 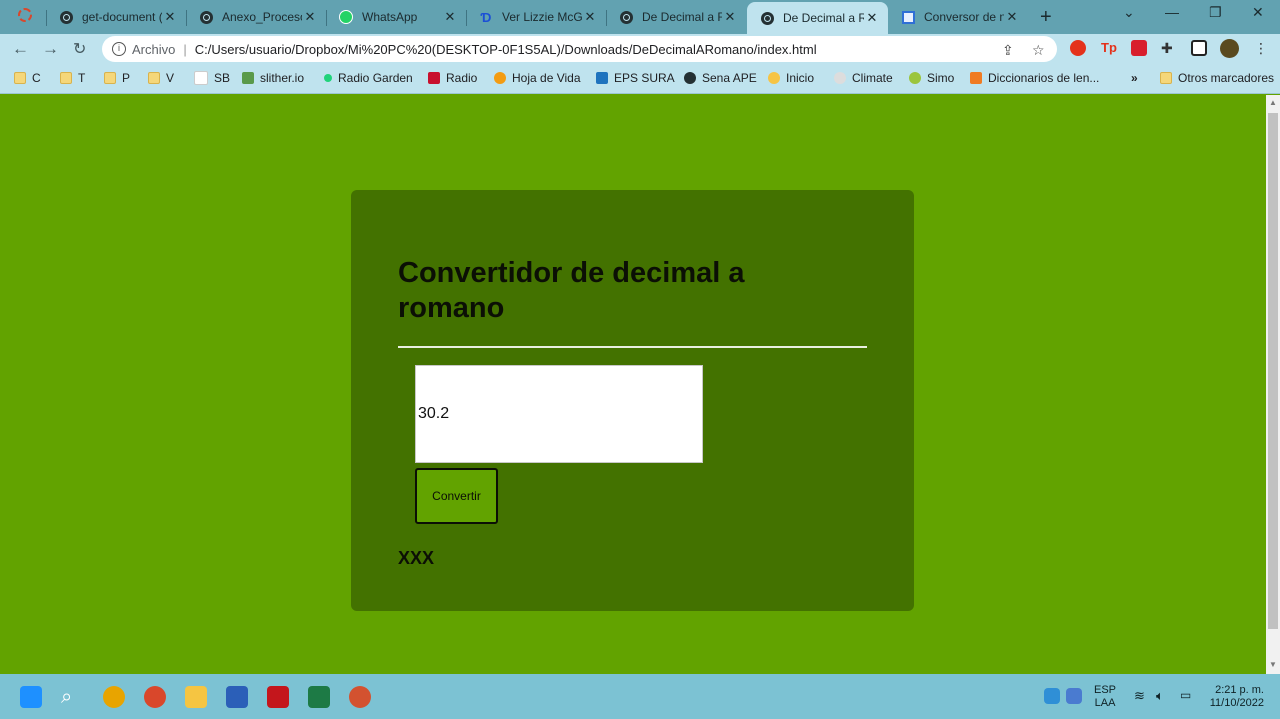 I want to click on tab-conversor: Conversor de nu ✕, so click(x=958, y=17).